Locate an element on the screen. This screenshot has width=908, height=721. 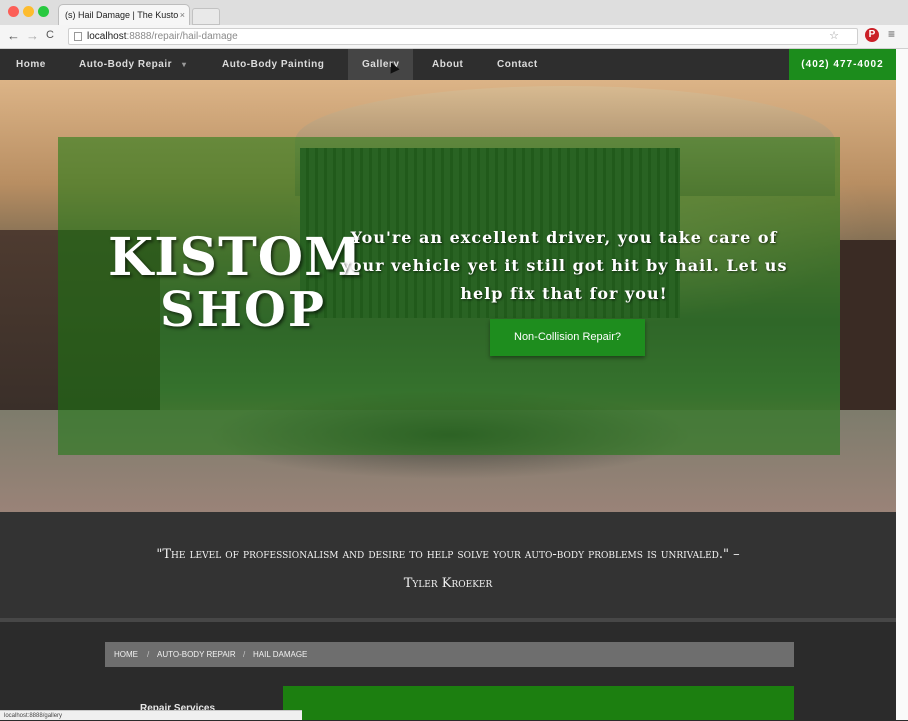
back-icon: ← is located at coordinates (13, 35).